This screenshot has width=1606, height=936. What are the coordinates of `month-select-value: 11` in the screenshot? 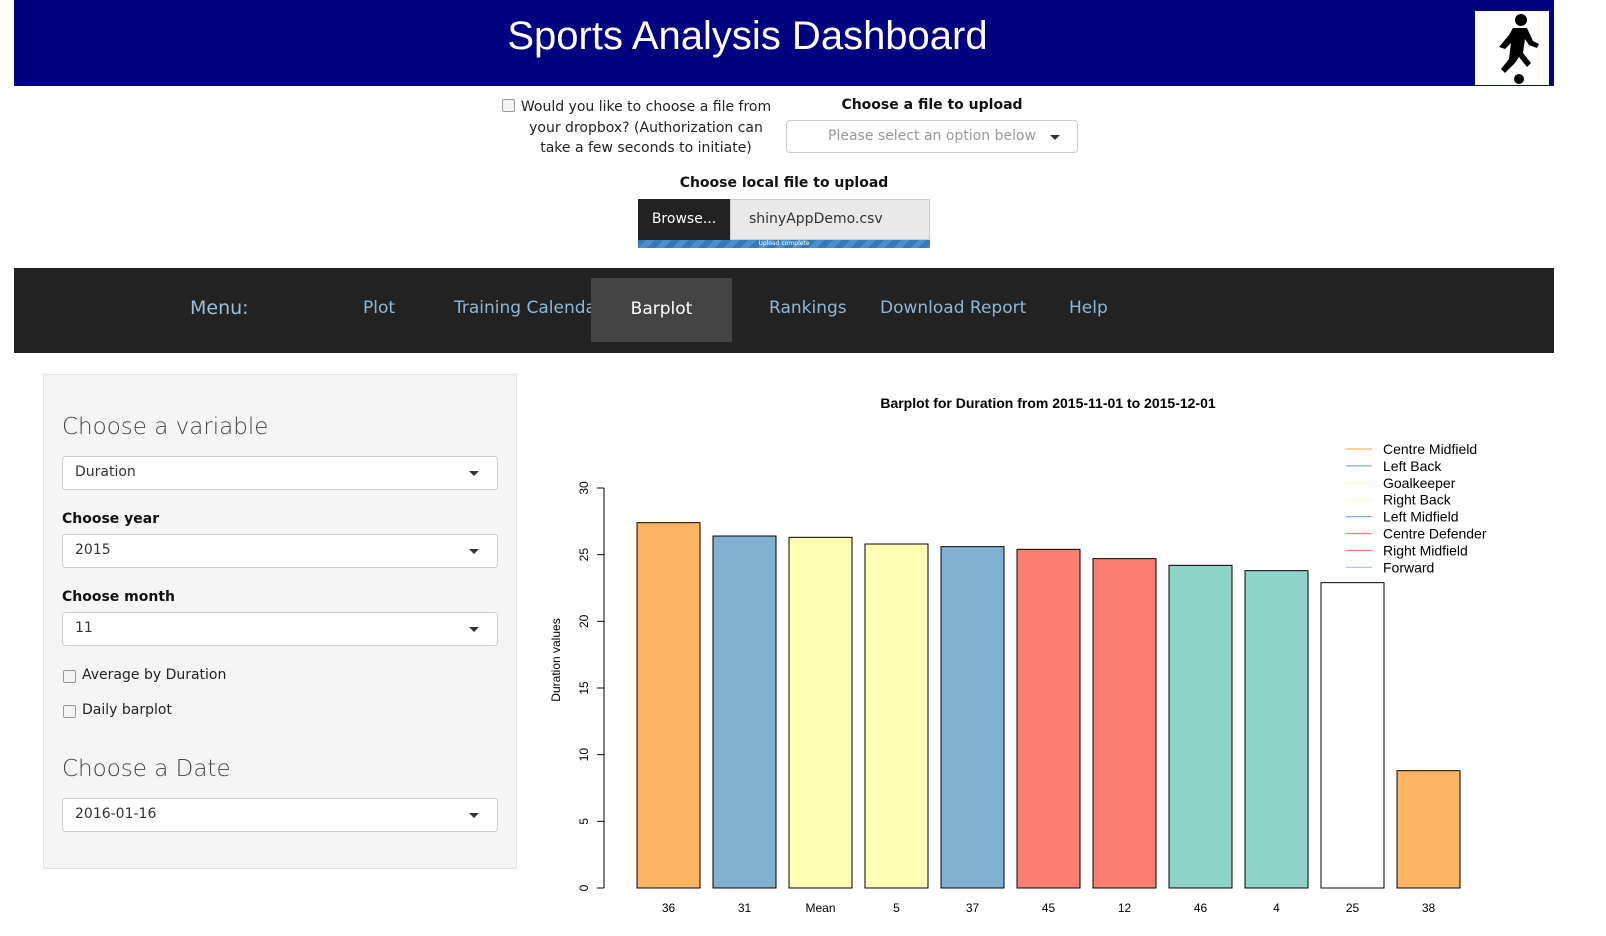 It's located at (84, 628).